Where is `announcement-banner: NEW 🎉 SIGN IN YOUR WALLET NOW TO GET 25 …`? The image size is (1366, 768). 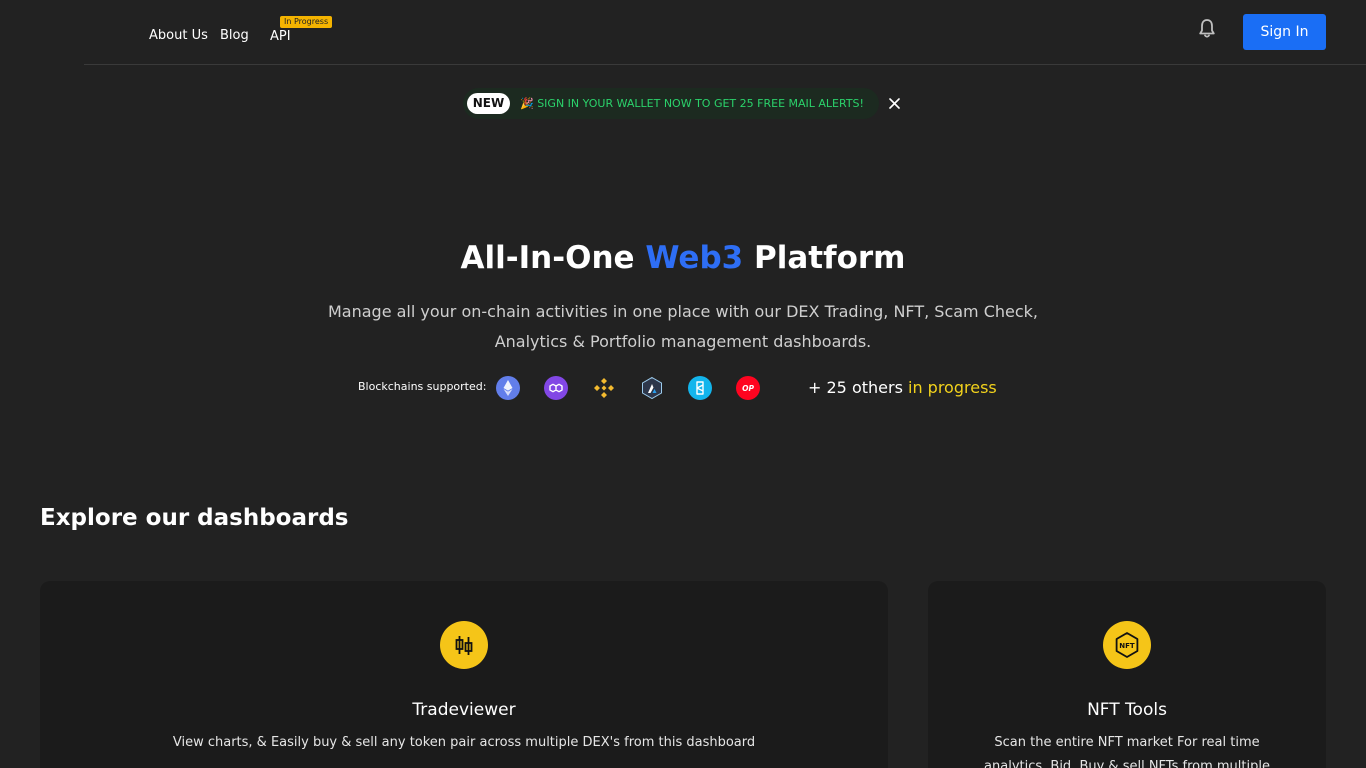
announcement-banner: NEW 🎉 SIGN IN YOUR WALLET NOW TO GET 25 … is located at coordinates (671, 103).